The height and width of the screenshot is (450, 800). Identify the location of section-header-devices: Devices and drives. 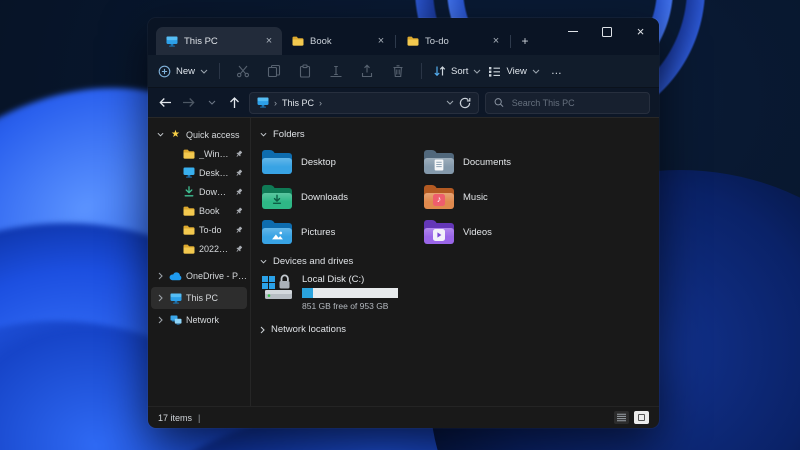
(459, 261).